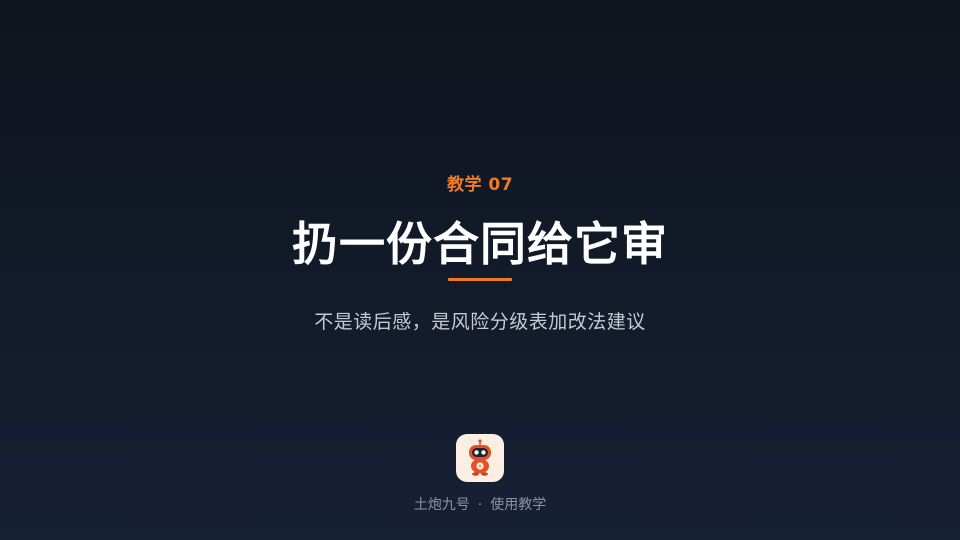 Image resolution: width=960 pixels, height=540 pixels. What do you see at coordinates (518, 505) in the screenshot?
I see `section-name: 使用教学` at bounding box center [518, 505].